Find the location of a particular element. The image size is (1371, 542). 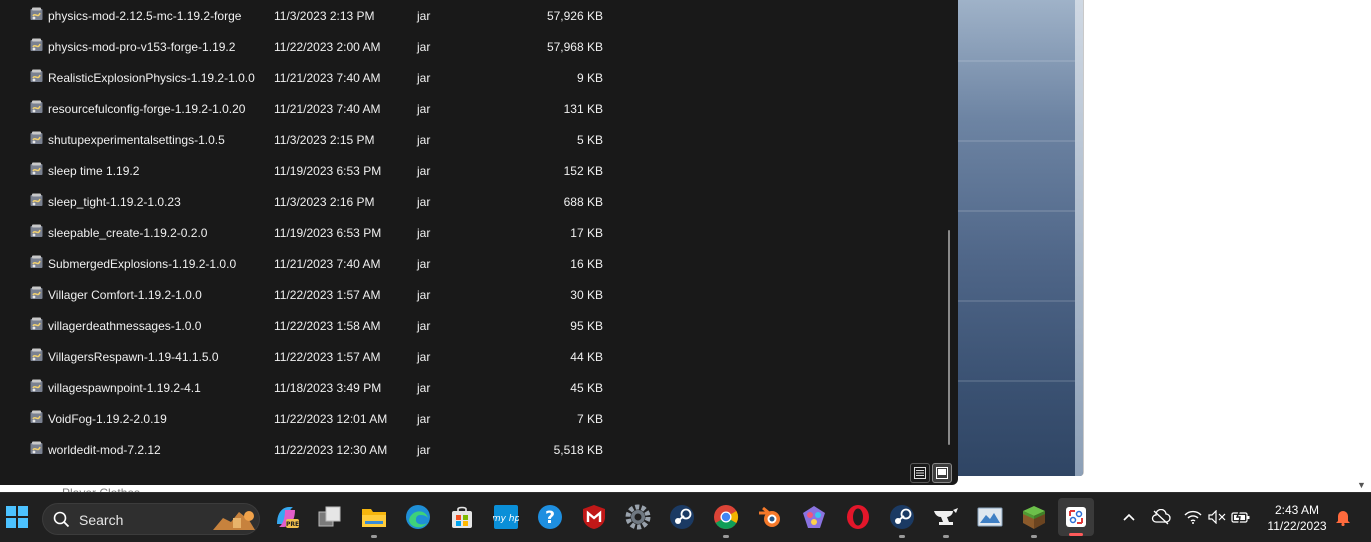

copilot-button: PRE is located at coordinates (286, 517).